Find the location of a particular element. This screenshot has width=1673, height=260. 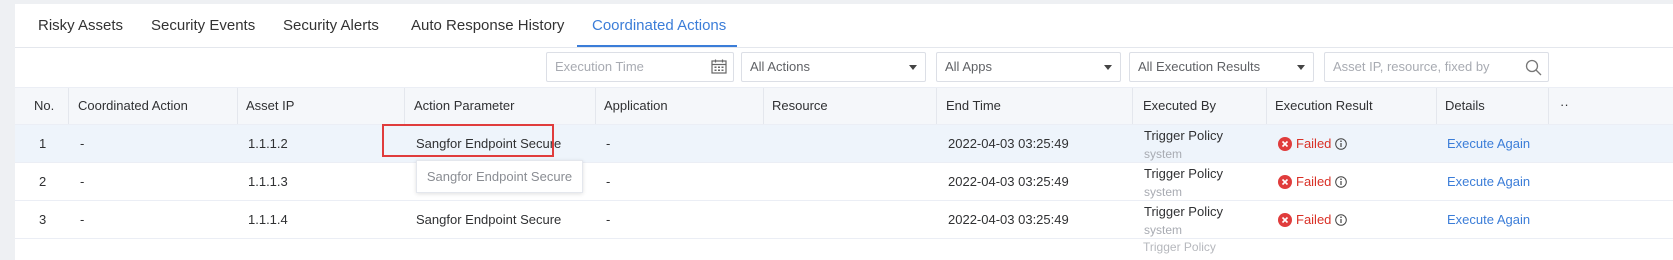

actions-select: All Actions is located at coordinates (833, 67).